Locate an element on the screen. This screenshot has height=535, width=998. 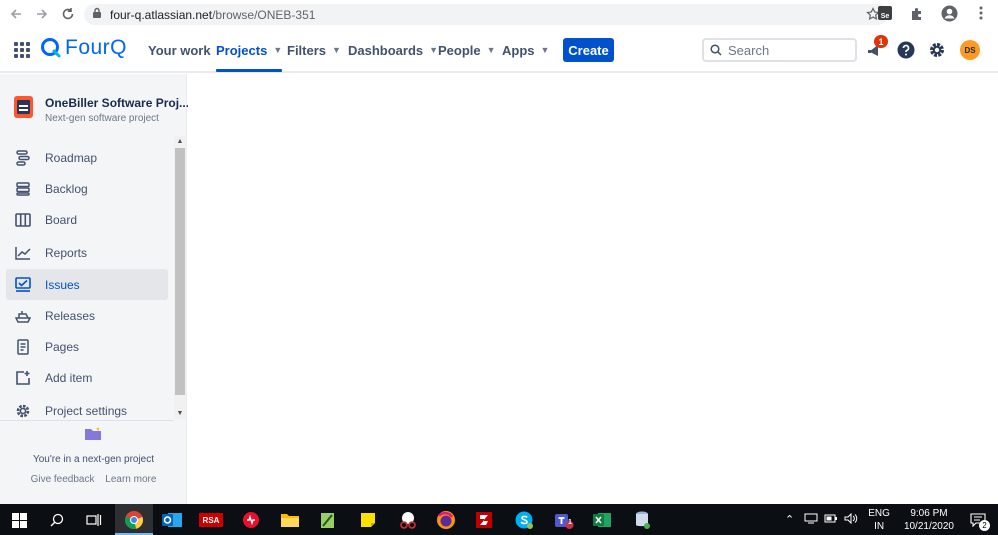
language-indicator: ENG IN is located at coordinates (879, 520).